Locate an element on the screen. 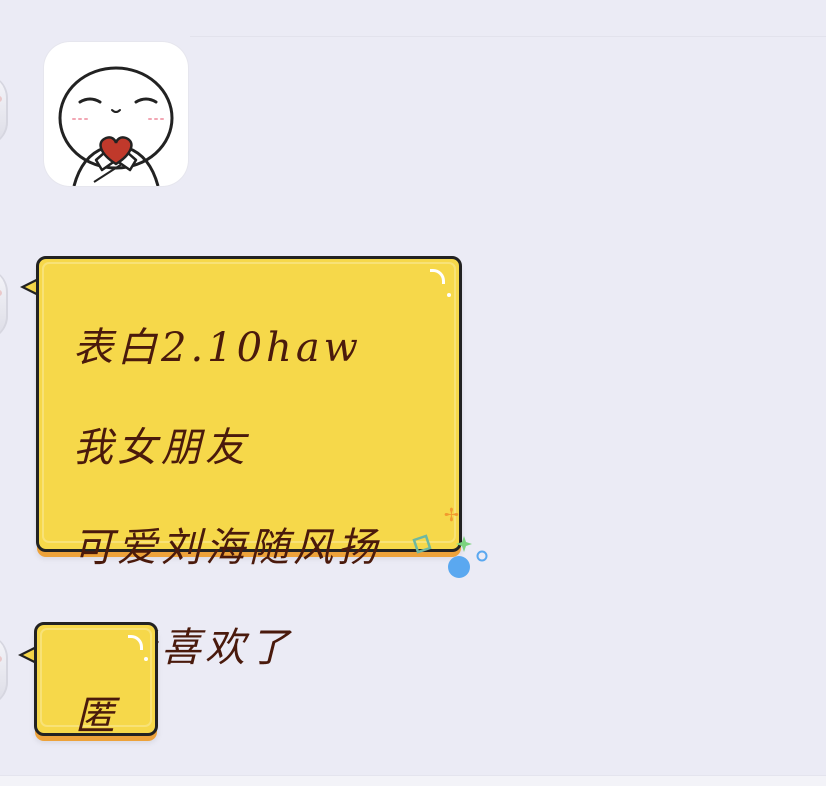  message-line: 表白2.10haw is located at coordinates (217, 348).